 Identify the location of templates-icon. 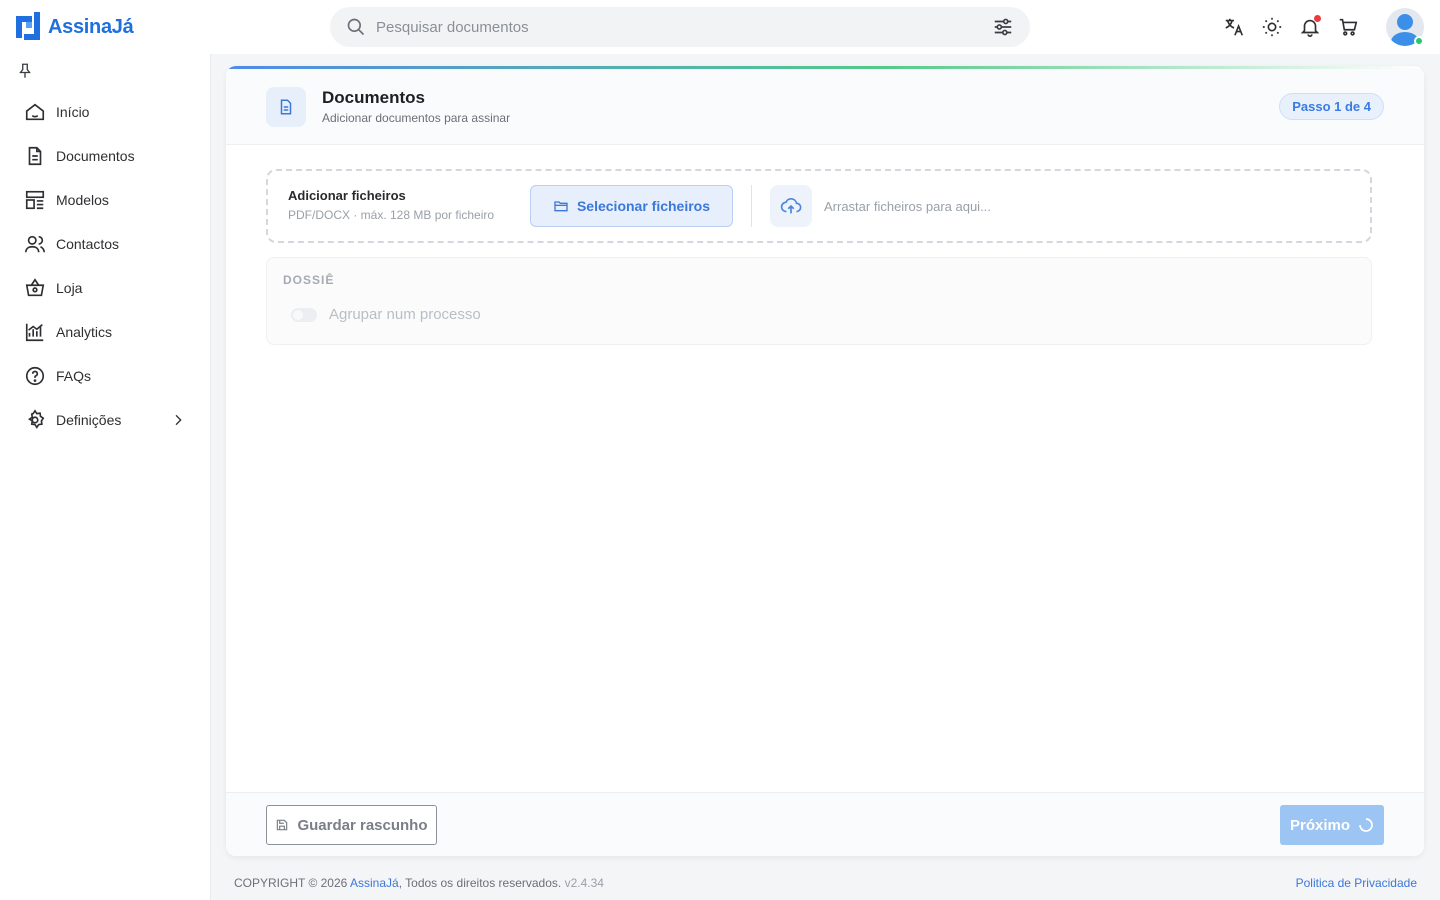
(35, 200).